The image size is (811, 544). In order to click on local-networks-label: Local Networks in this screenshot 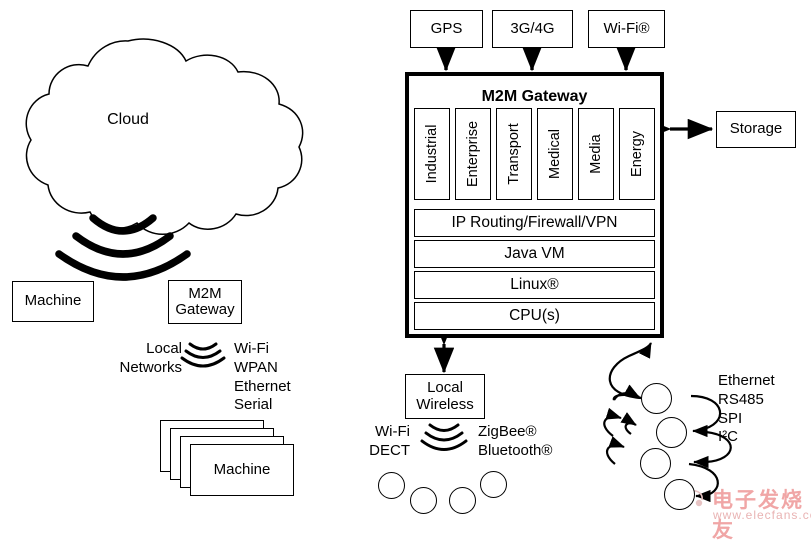, I will do `click(150, 358)`.